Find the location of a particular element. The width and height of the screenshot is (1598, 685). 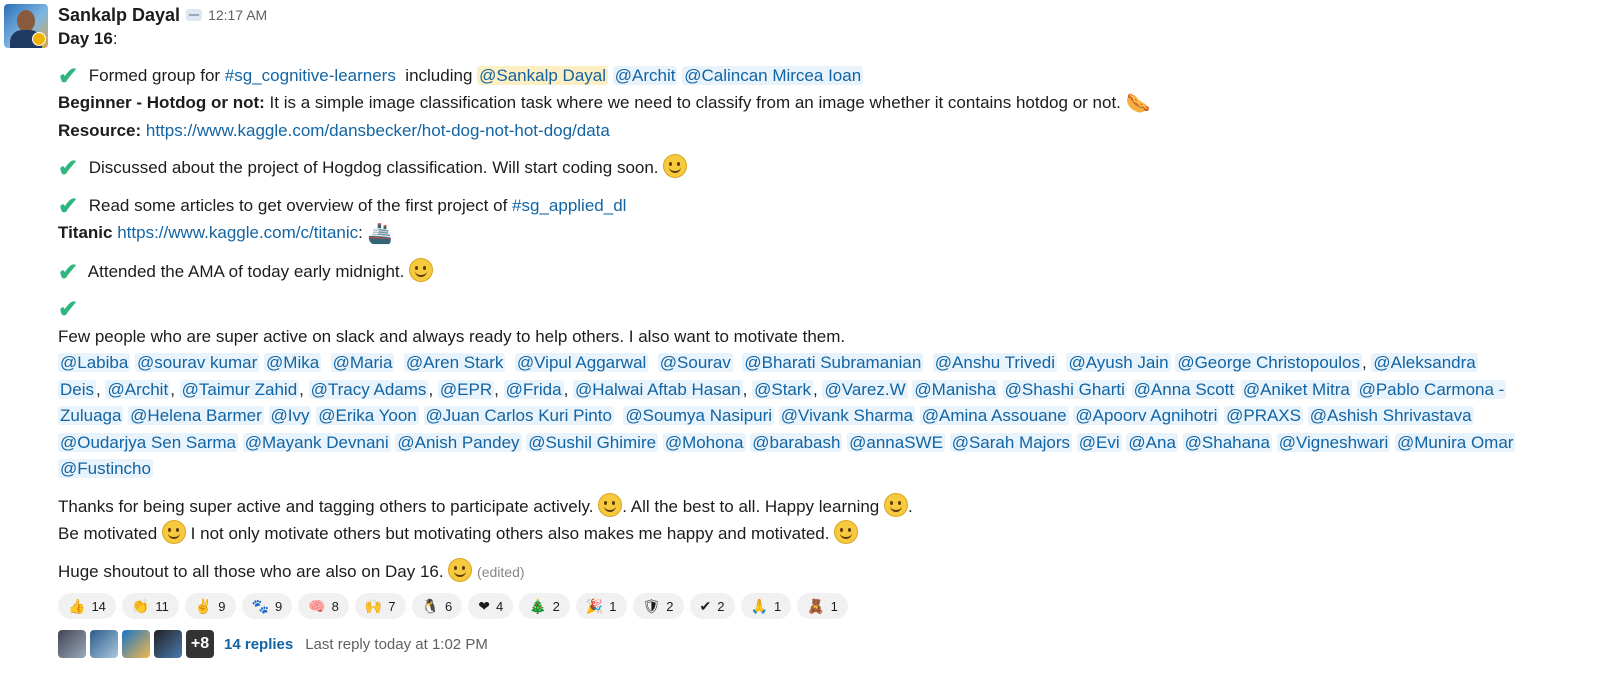

mention: @Aleksandra is located at coordinates (1424, 362).